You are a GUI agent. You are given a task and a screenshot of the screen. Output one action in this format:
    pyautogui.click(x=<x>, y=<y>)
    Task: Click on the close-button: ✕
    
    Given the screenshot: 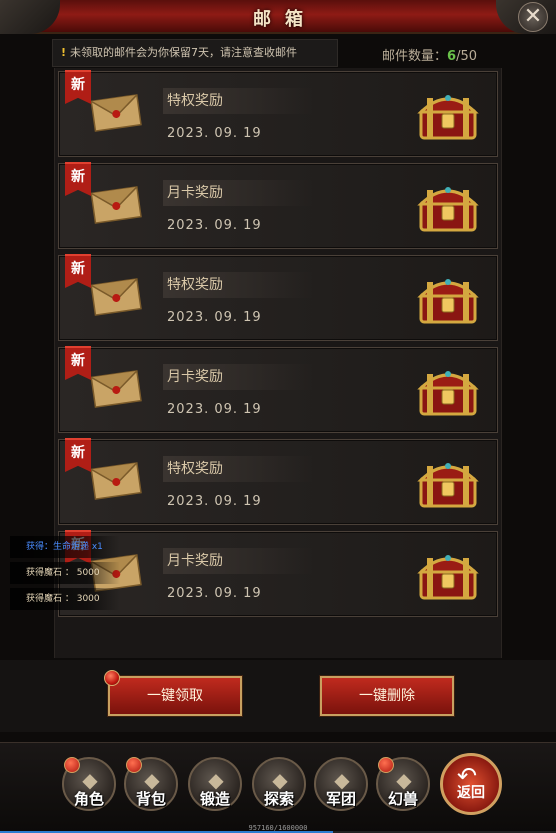 What is the action you would take?
    pyautogui.click(x=533, y=17)
    